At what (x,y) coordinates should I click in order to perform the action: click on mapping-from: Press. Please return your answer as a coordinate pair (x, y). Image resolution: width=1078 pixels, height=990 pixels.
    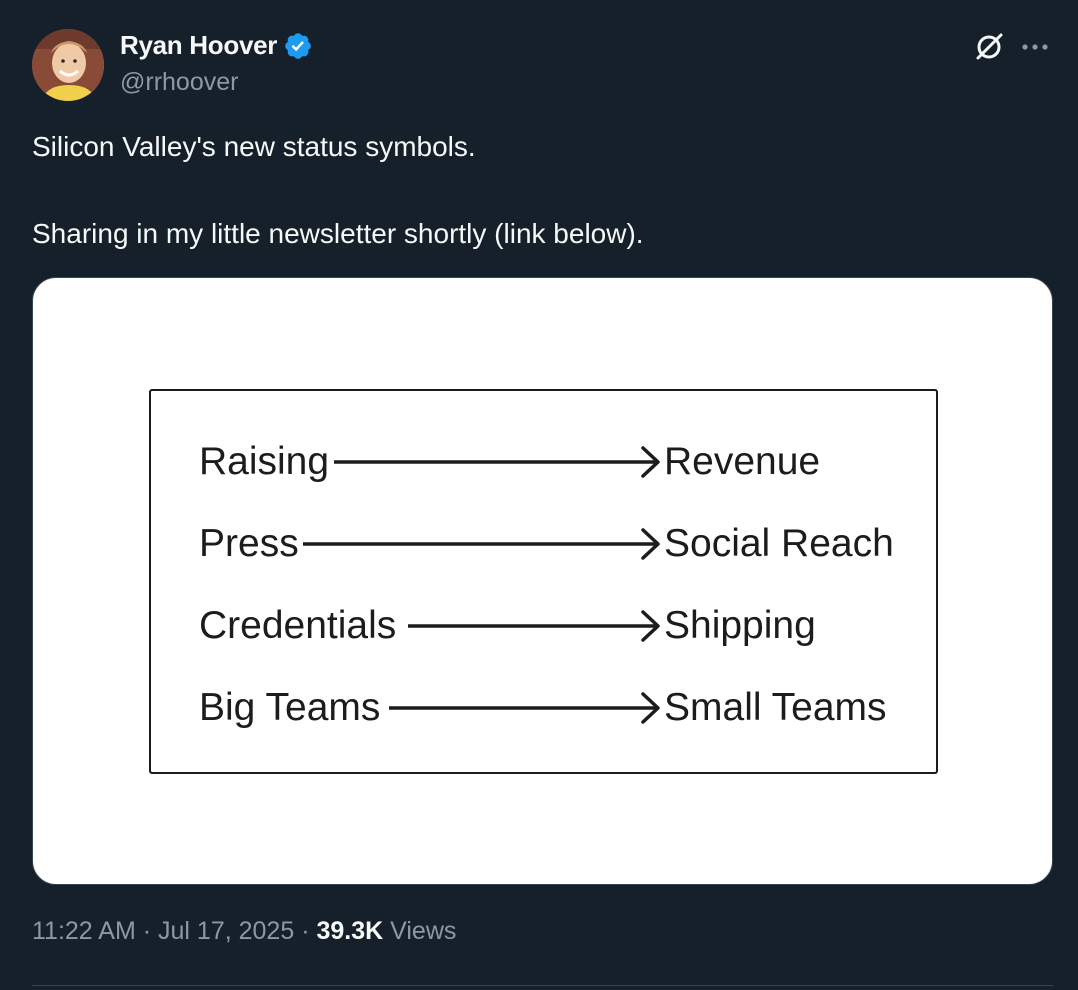
    Looking at the image, I should click on (249, 543).